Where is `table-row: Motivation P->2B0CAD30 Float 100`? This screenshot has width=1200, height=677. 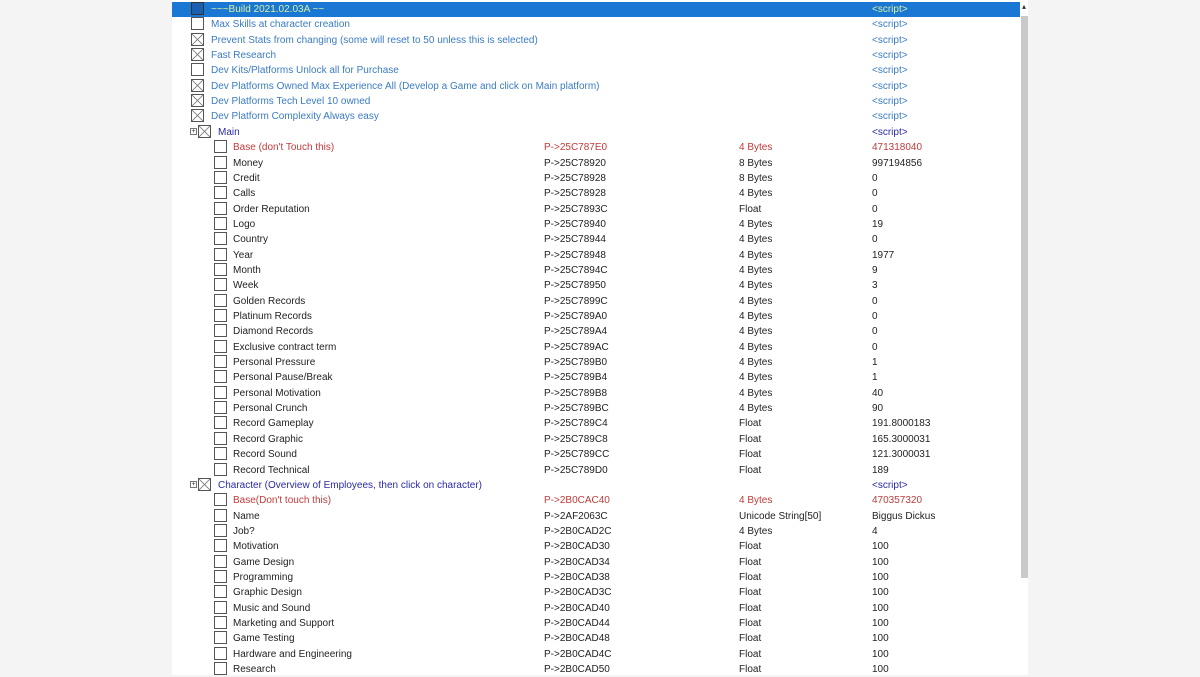 table-row: Motivation P->2B0CAD30 Float 100 is located at coordinates (596, 546).